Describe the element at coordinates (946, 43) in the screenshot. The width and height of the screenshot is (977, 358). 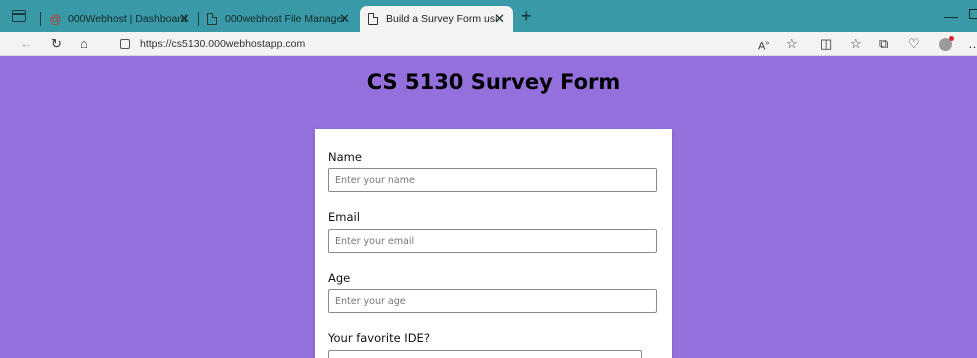
I see `profile-avatar` at that location.